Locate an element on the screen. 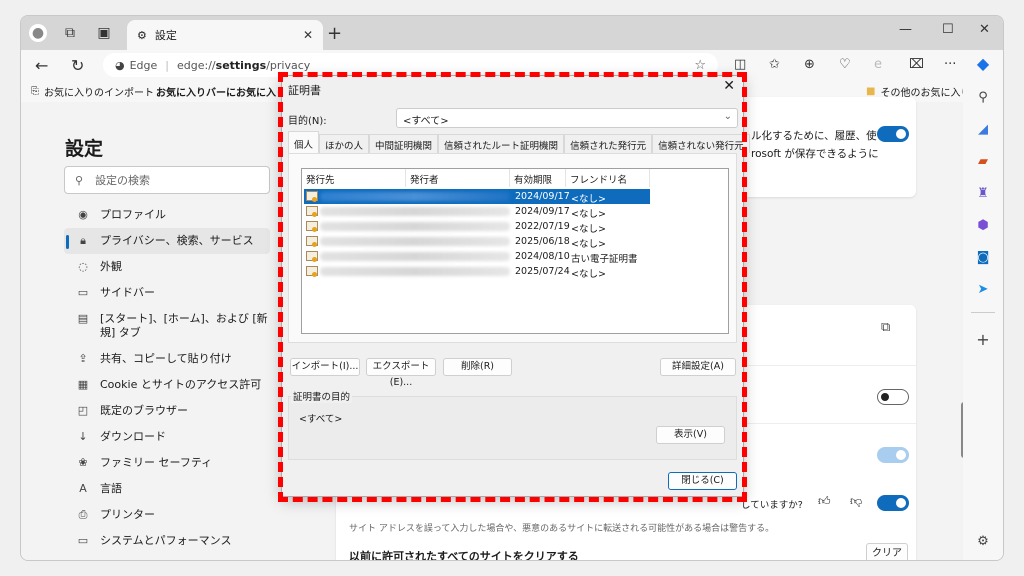  column-header-issued-by: 発行者 is located at coordinates (458, 178).